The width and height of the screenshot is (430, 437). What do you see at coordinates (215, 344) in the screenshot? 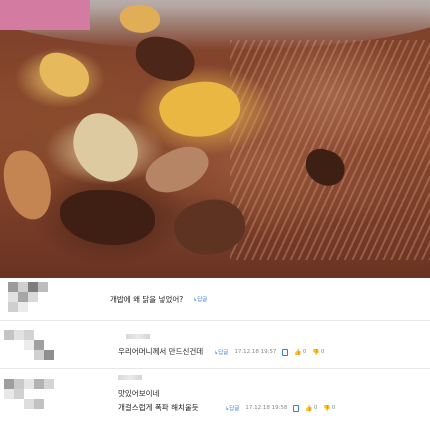
I see `comment-item: 우리어머니께서 만드신건데 ↳답글 17.12.18 19:57 👍 0 👎 0` at bounding box center [215, 344].